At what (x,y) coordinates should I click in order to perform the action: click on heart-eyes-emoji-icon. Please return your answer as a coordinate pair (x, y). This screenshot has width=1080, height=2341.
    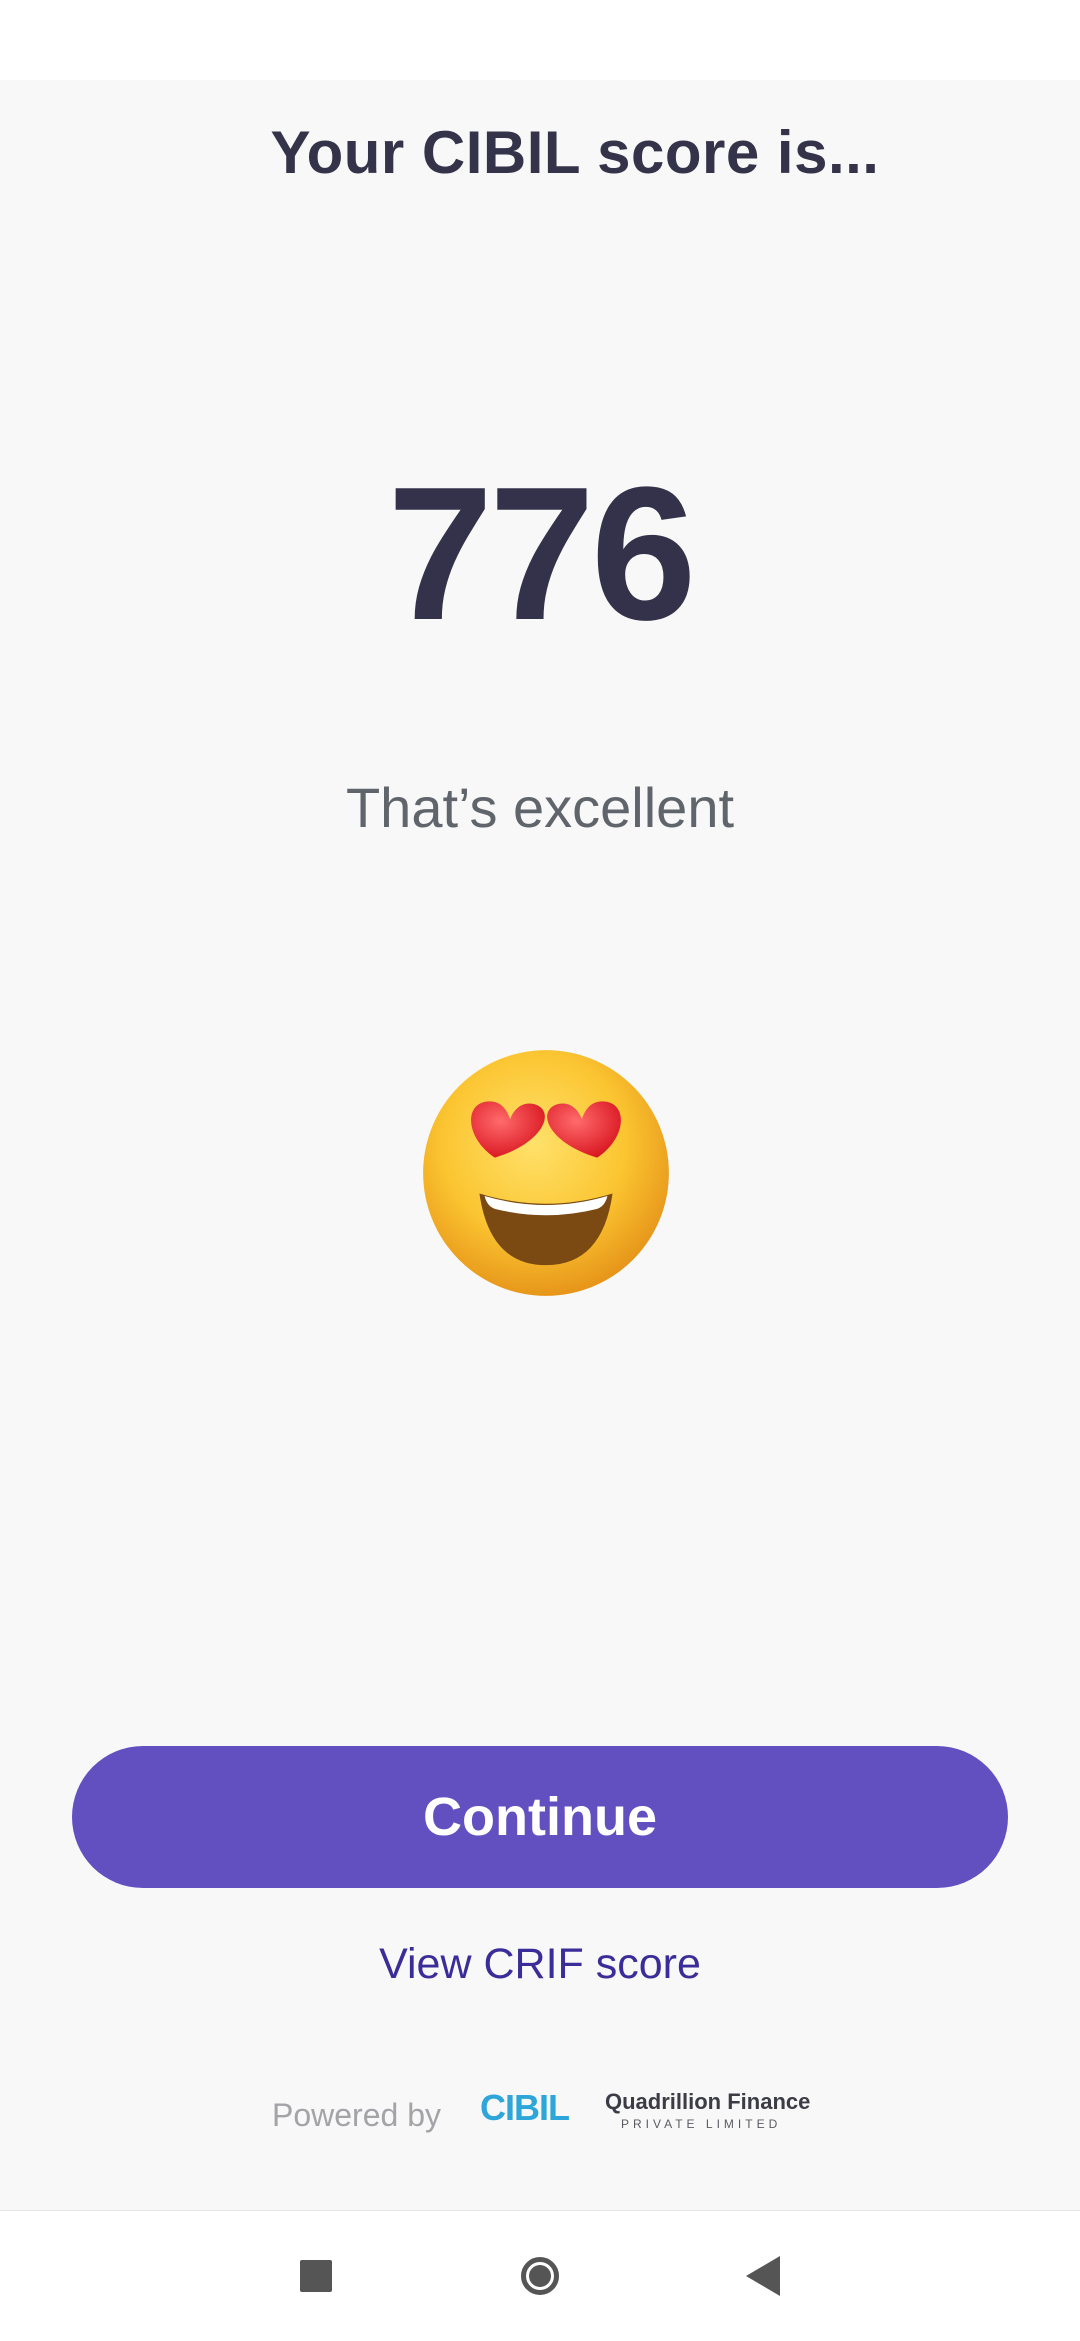
    Looking at the image, I should click on (546, 1173).